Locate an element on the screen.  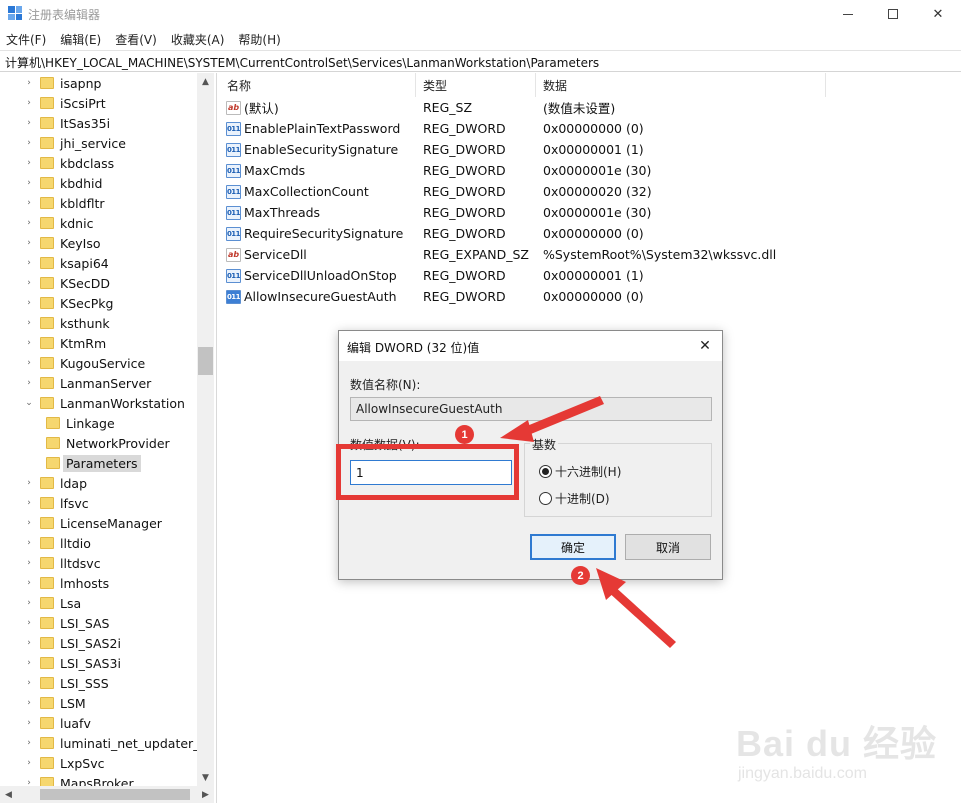
tree-item: › luafv is located at coordinates (57, 723).